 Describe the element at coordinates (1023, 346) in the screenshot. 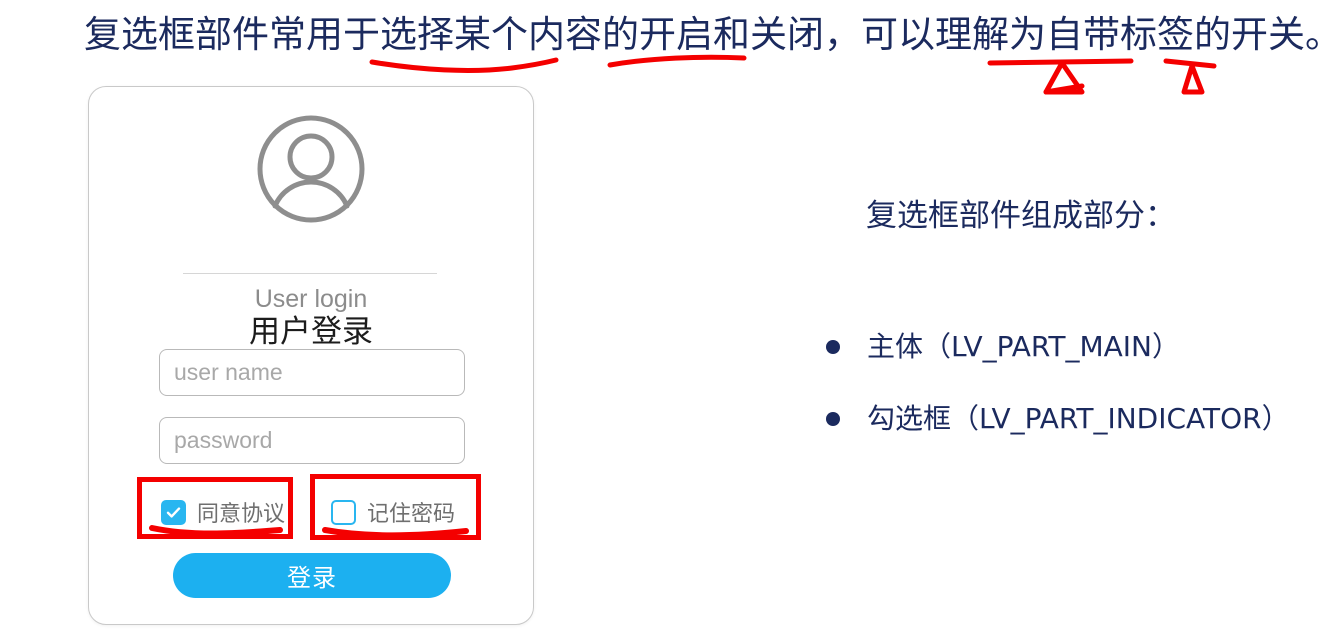

I see `part-main-label: 主体（LV_PART_MAIN）` at that location.